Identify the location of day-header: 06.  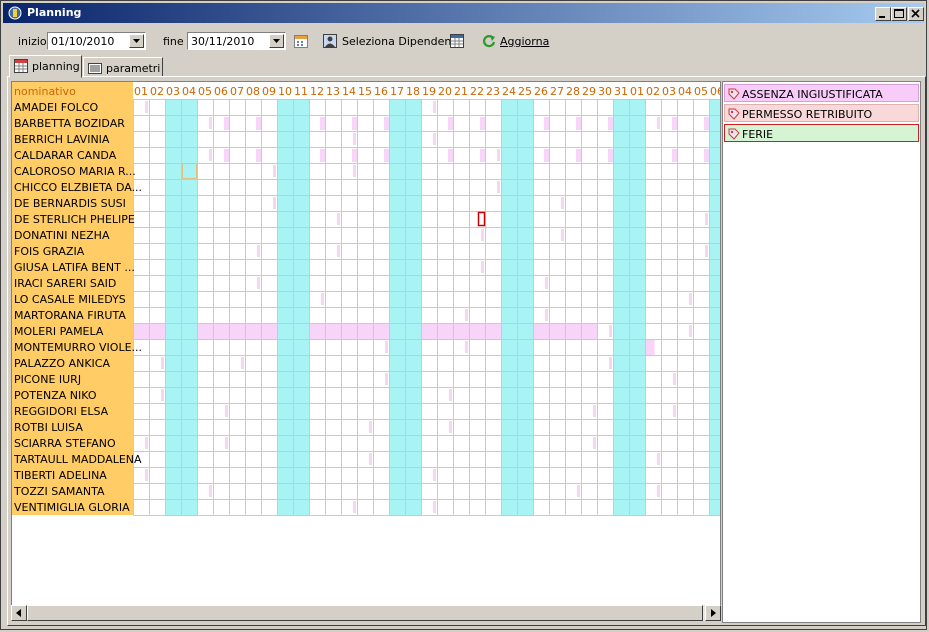
(221, 91).